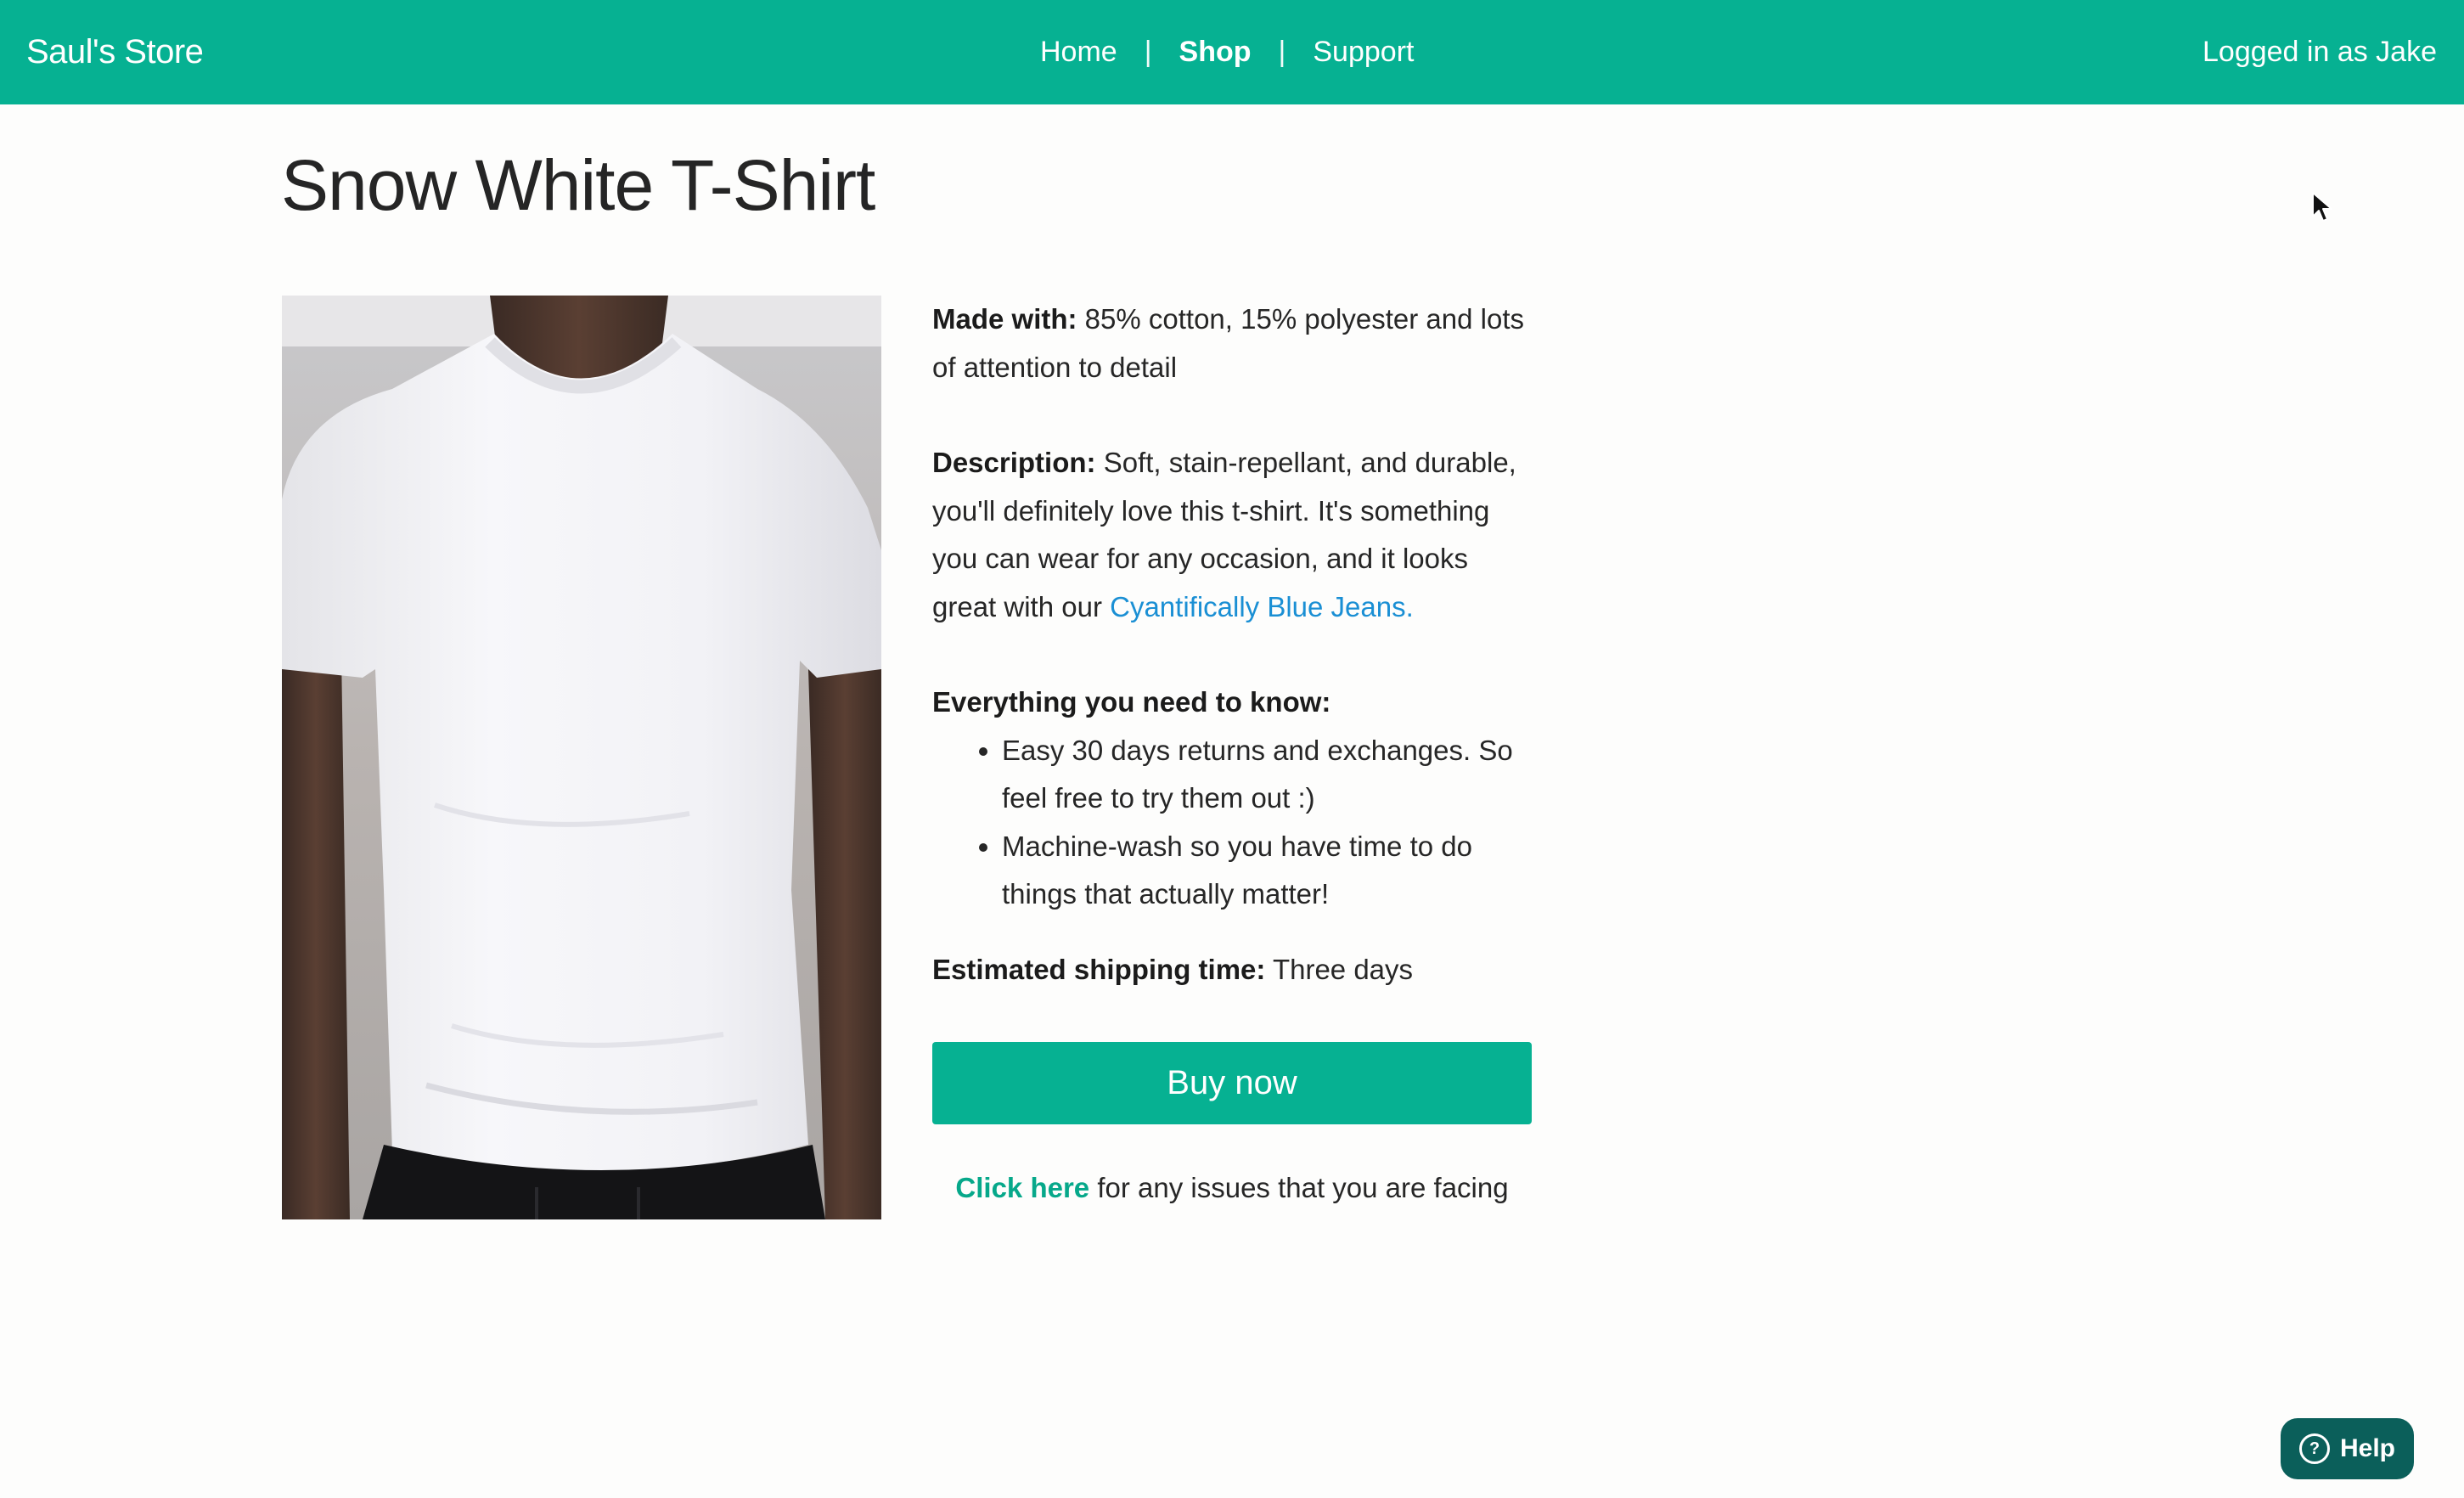  I want to click on help-button: ? Help, so click(2347, 1448).